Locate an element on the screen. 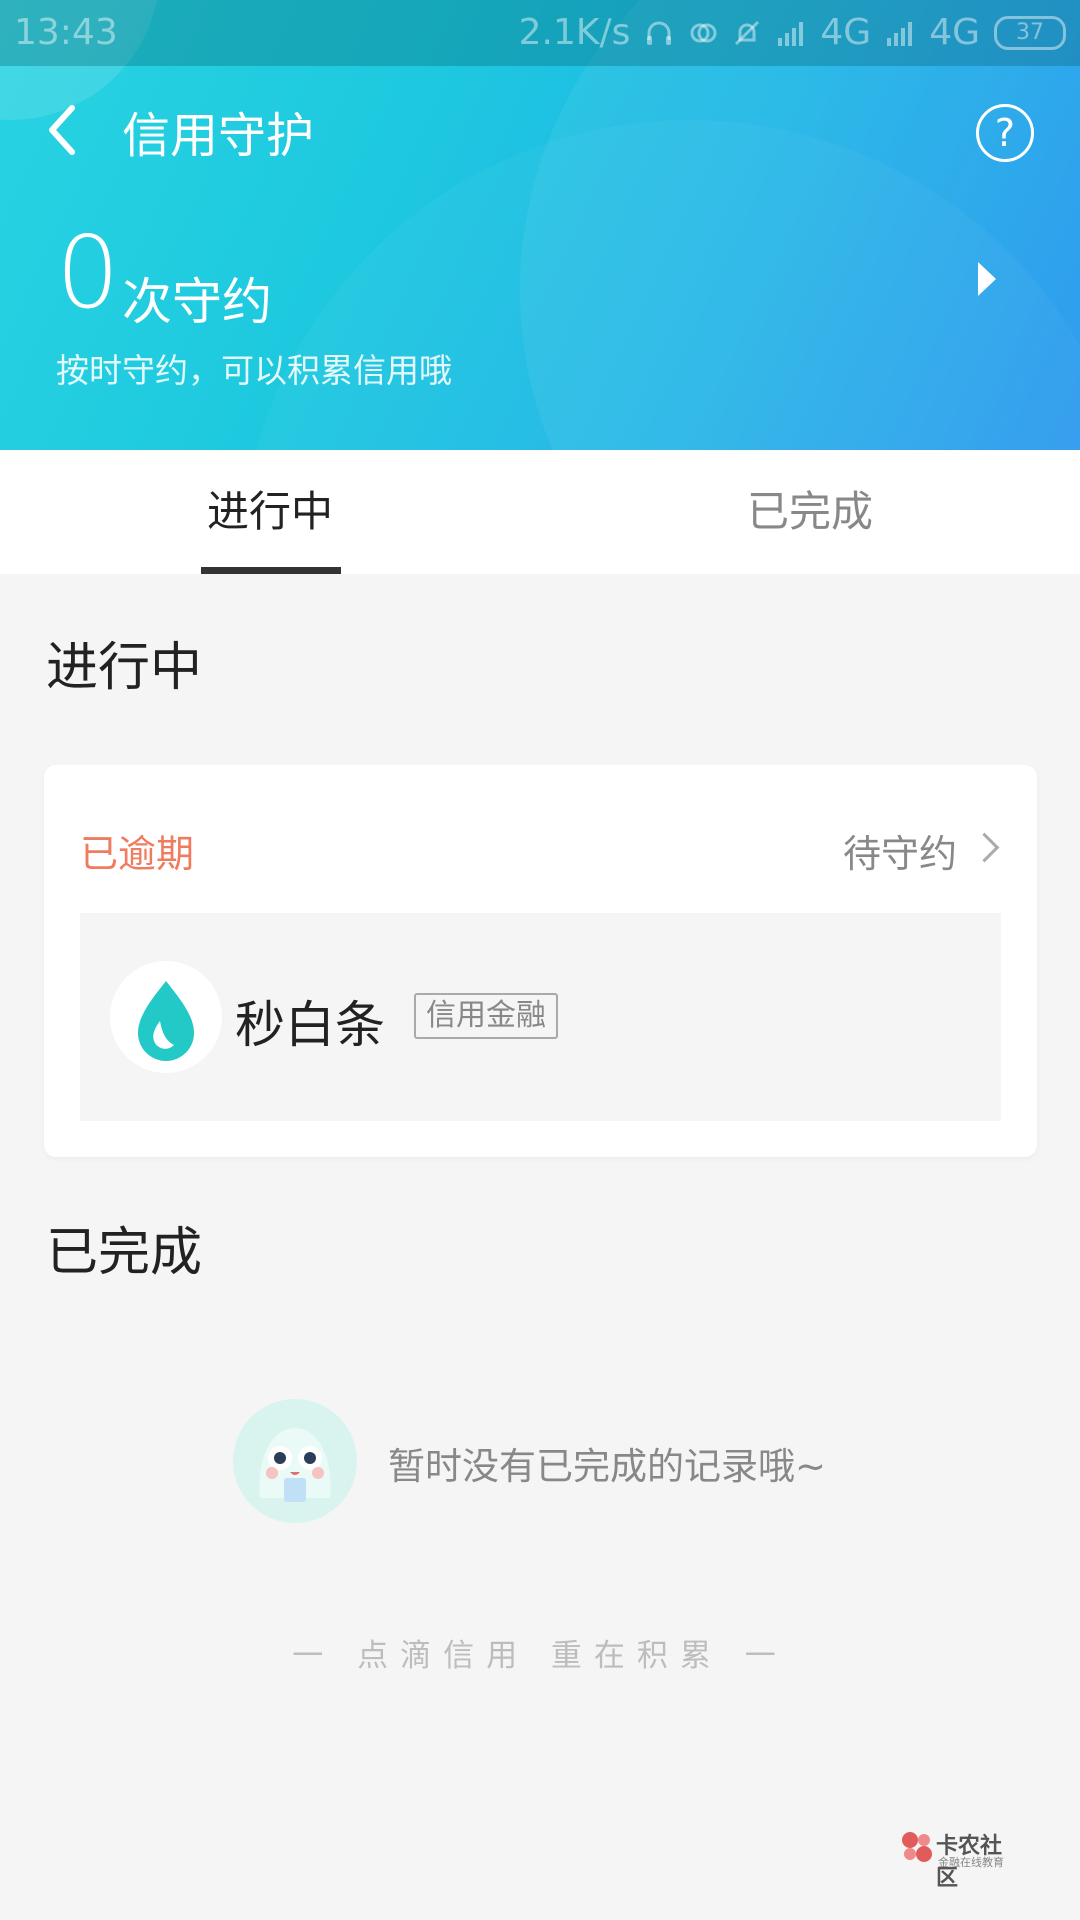 The width and height of the screenshot is (1080, 1920). product-logo is located at coordinates (166, 1017).